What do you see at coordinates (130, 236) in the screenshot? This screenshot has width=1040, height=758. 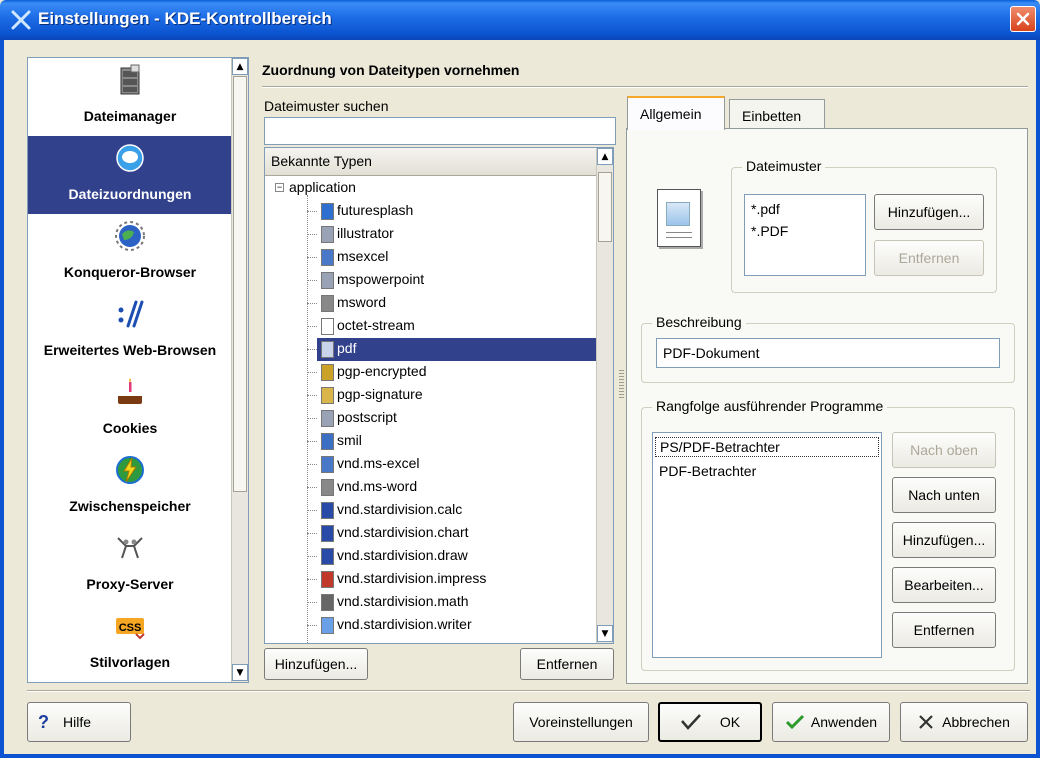 I see `world-gear-icon` at bounding box center [130, 236].